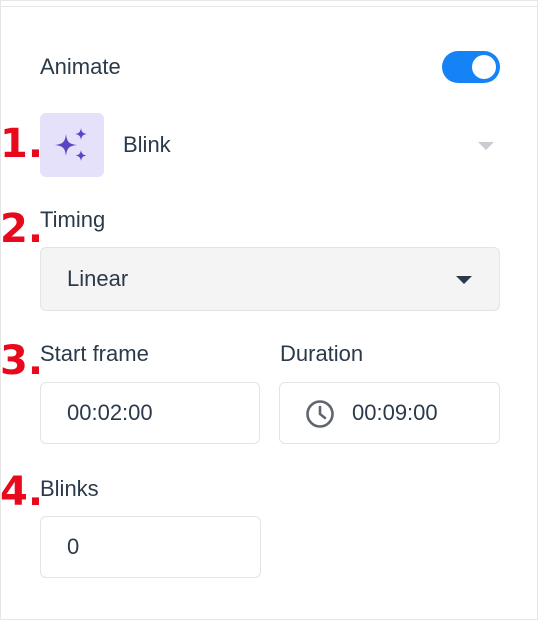 This screenshot has height=620, width=538. What do you see at coordinates (22, 492) in the screenshot?
I see `annotation-4: 4.` at bounding box center [22, 492].